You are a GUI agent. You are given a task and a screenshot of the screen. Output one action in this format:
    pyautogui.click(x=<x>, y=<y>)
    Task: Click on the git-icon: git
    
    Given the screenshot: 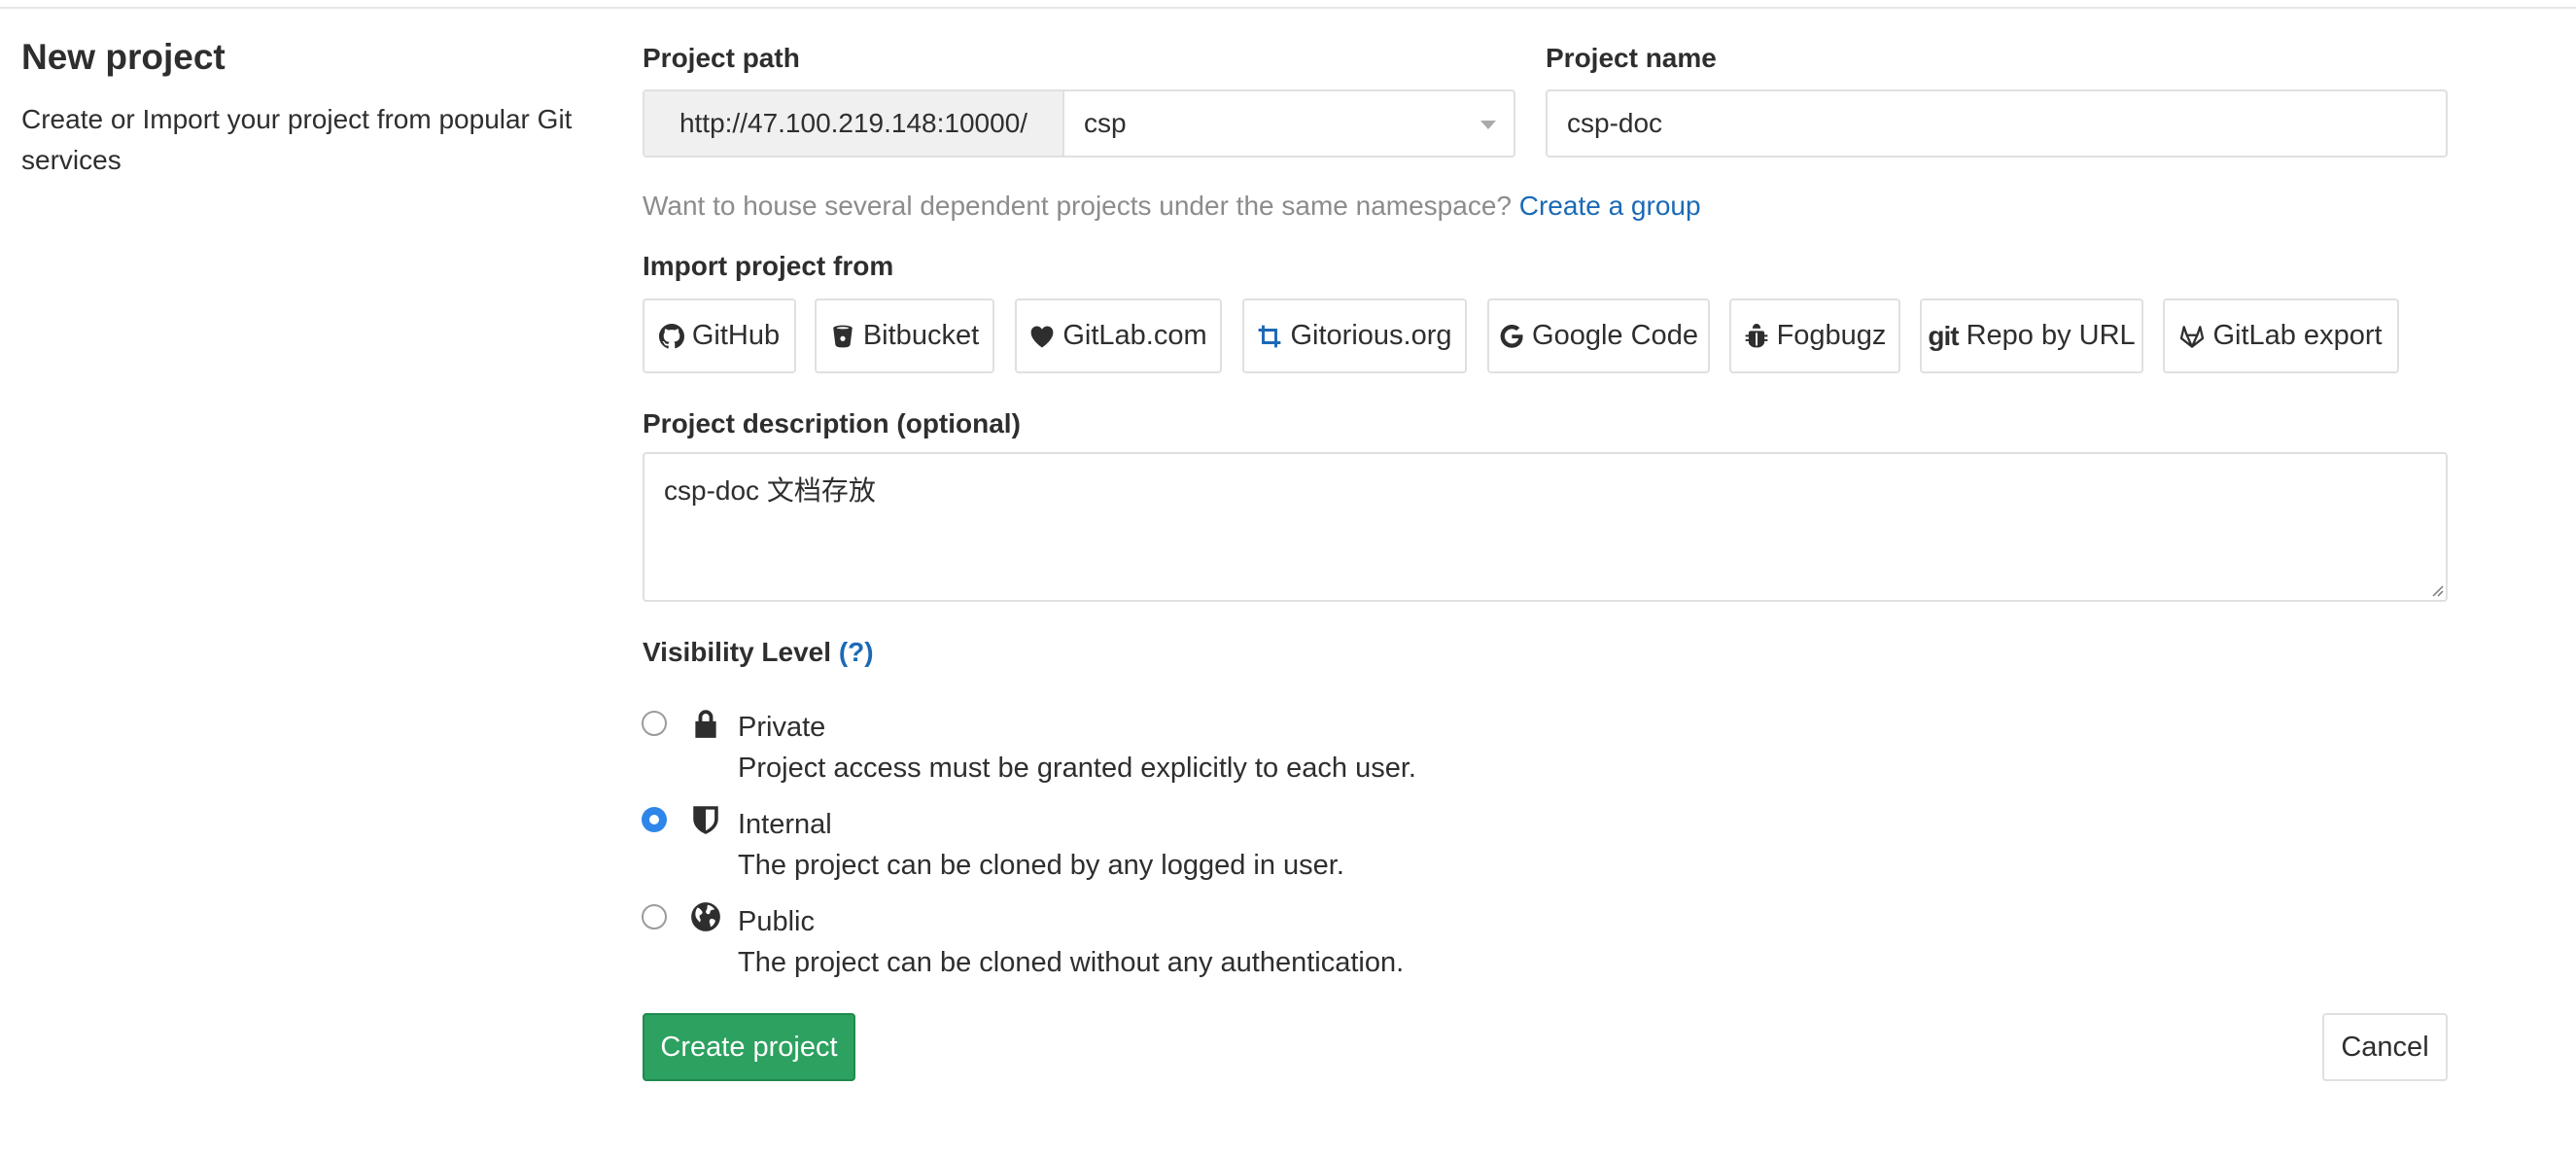 What is the action you would take?
    pyautogui.click(x=1943, y=335)
    